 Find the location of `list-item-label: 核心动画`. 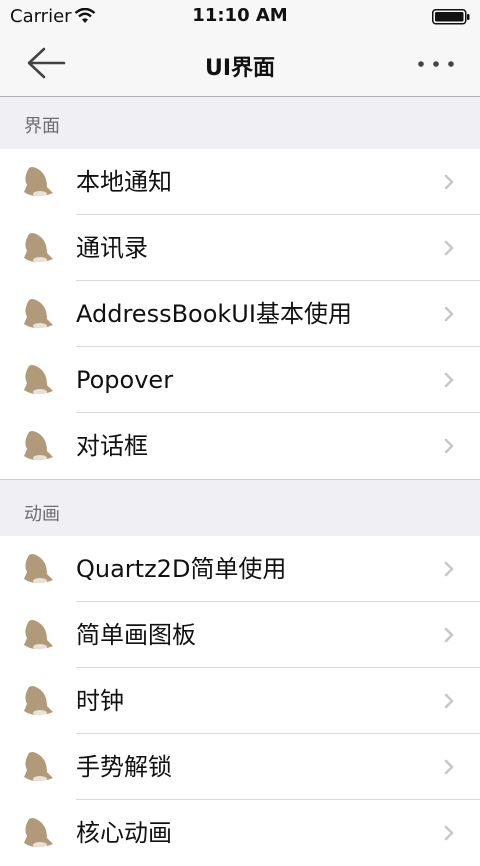

list-item-label: 核心动画 is located at coordinates (124, 833).